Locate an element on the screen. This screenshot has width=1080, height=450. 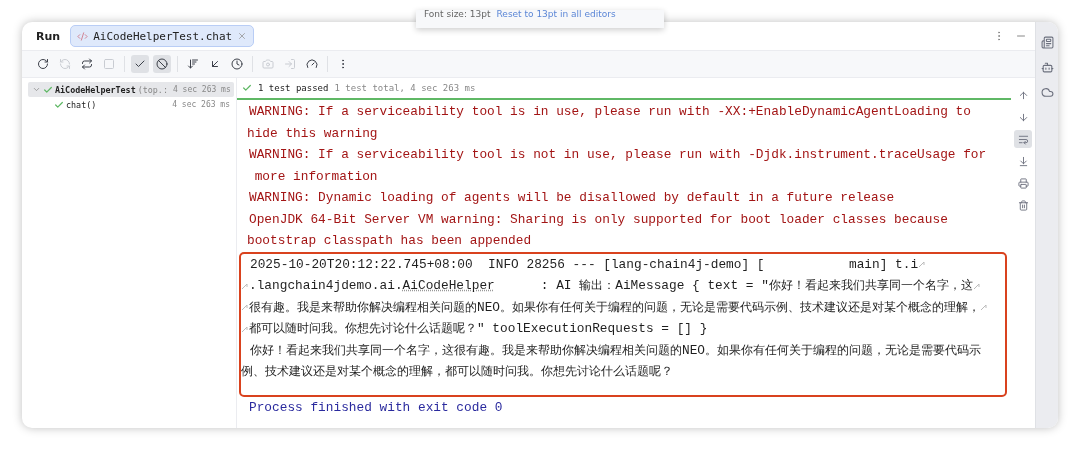
warning-text: WARNING: Dynamic loading of agents will be disallowed by default in a future release is located at coordinates (572, 198).